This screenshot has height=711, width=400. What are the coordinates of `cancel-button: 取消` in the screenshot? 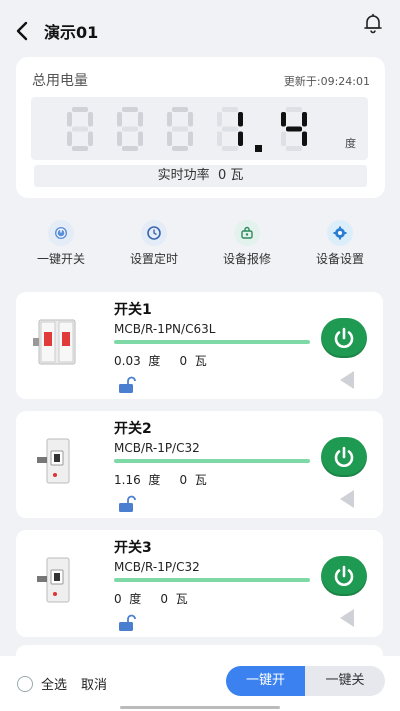 It's located at (94, 683).